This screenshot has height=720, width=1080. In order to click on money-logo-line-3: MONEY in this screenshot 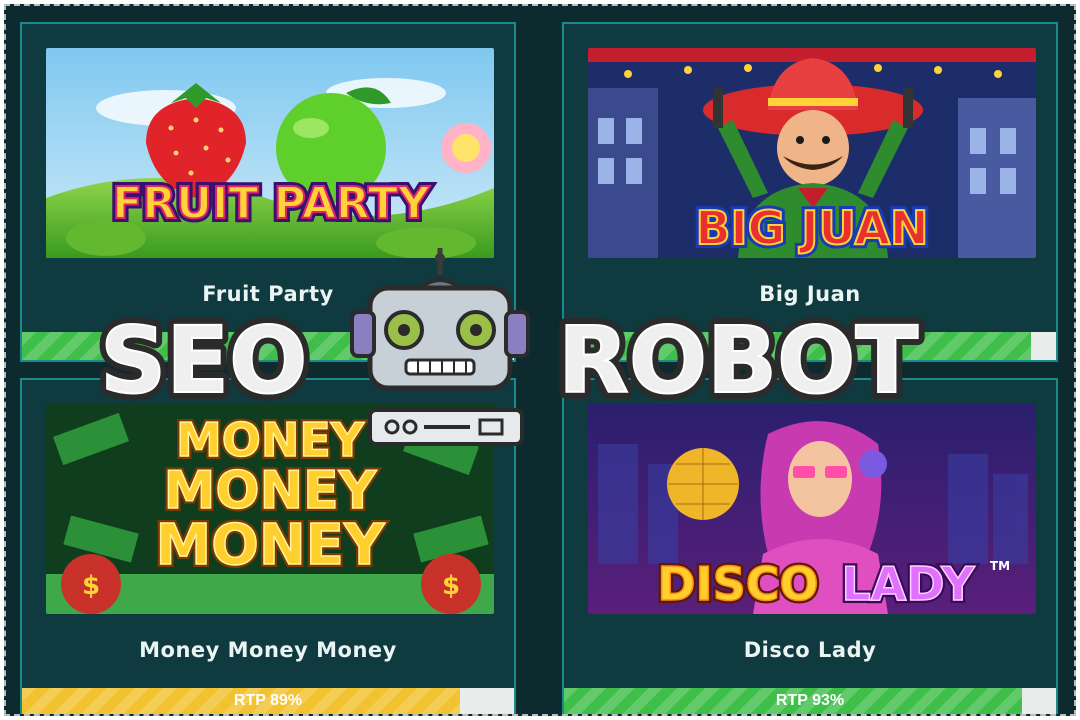, I will do `click(270, 545)`.